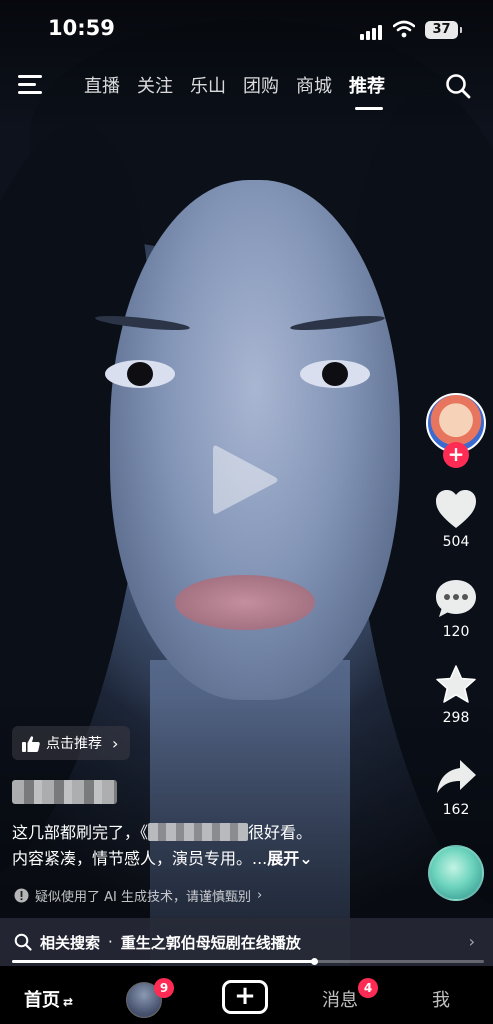  Describe the element at coordinates (456, 455) in the screenshot. I see `follow-button: +` at that location.